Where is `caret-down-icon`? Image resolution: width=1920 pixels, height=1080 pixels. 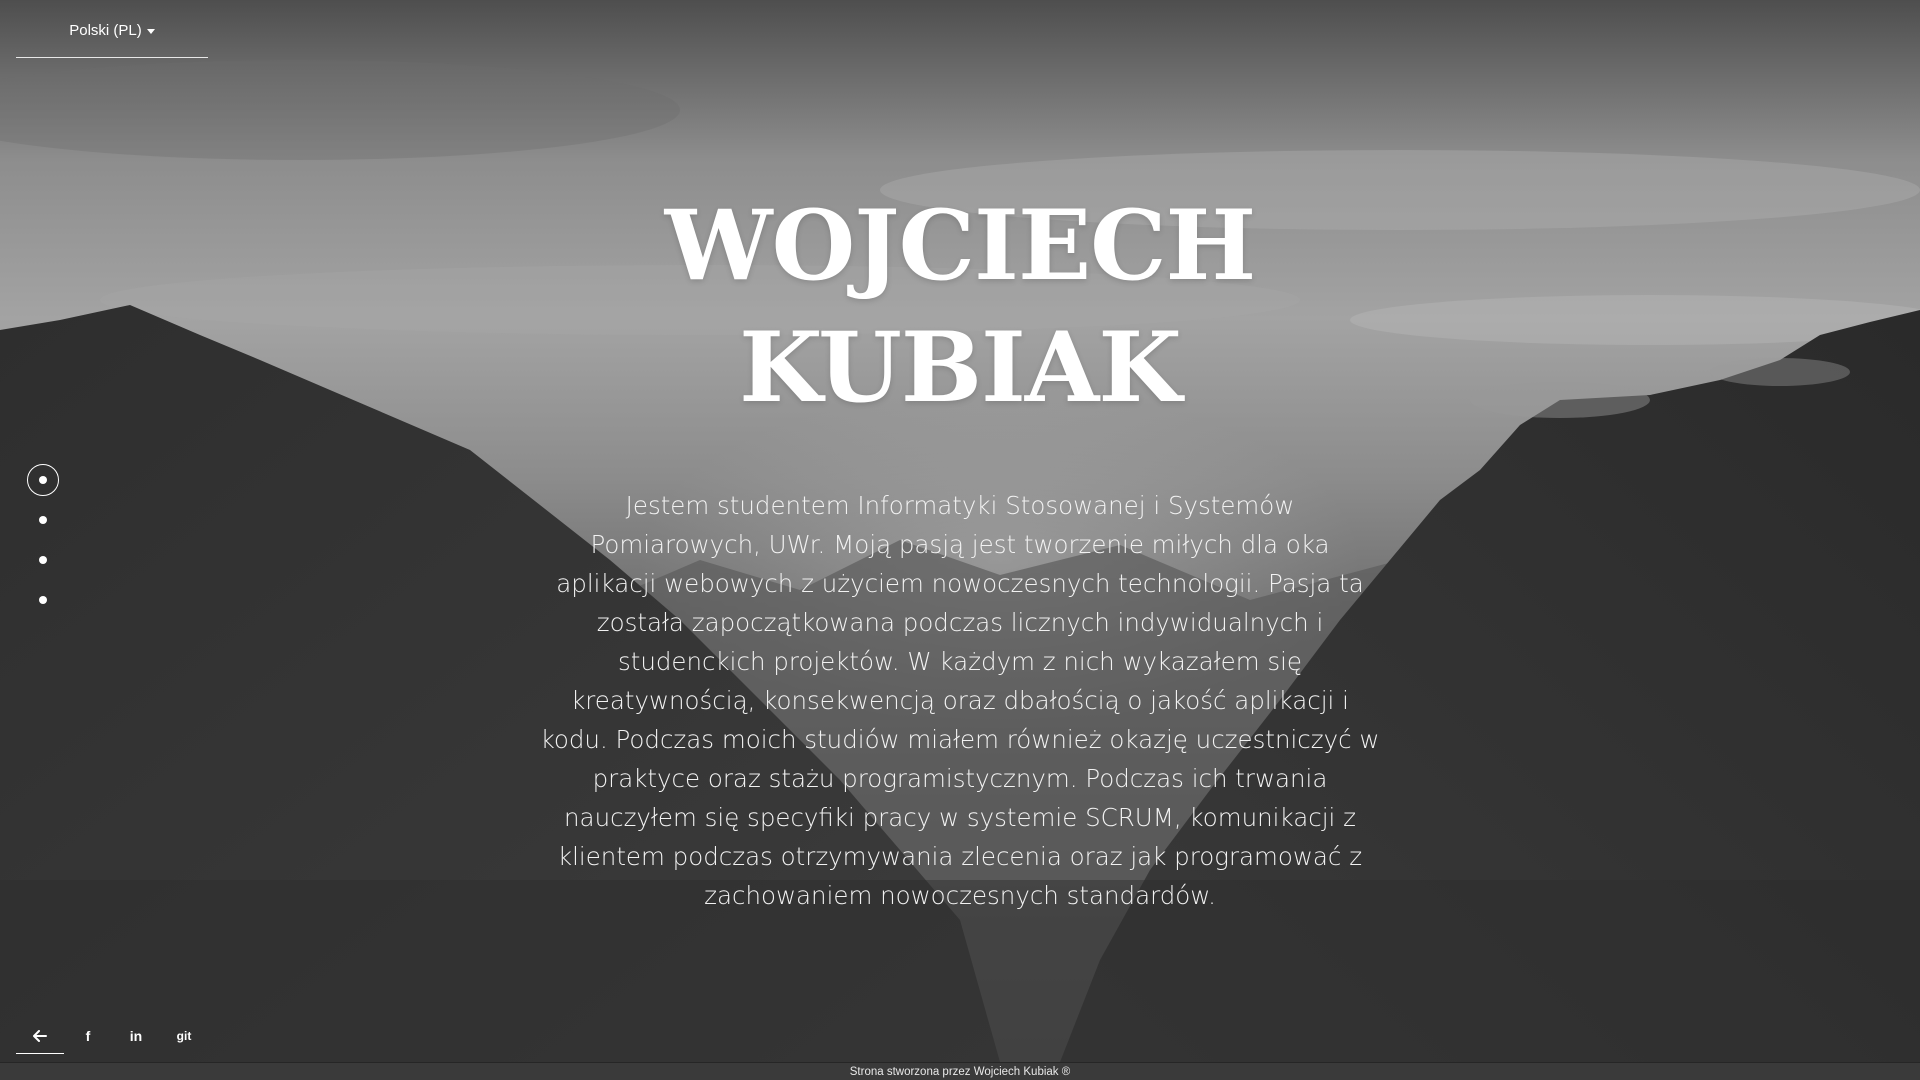
caret-down-icon is located at coordinates (150, 31).